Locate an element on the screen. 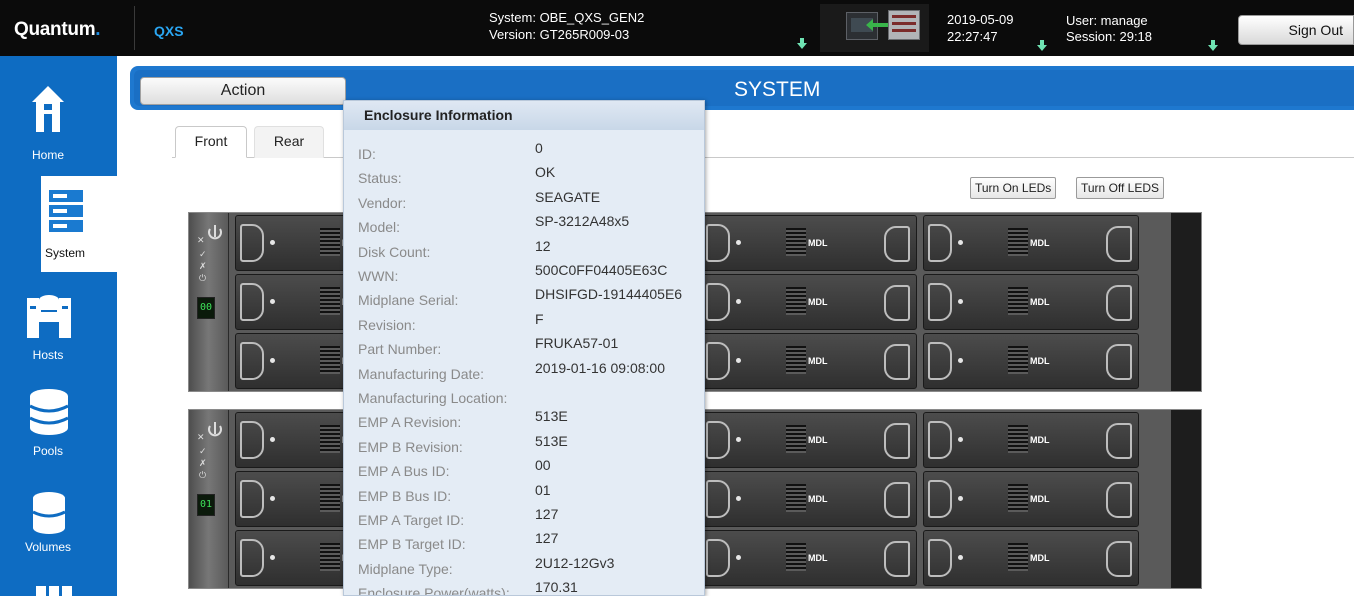  status-fault-icon: ✗ is located at coordinates (203, 463).